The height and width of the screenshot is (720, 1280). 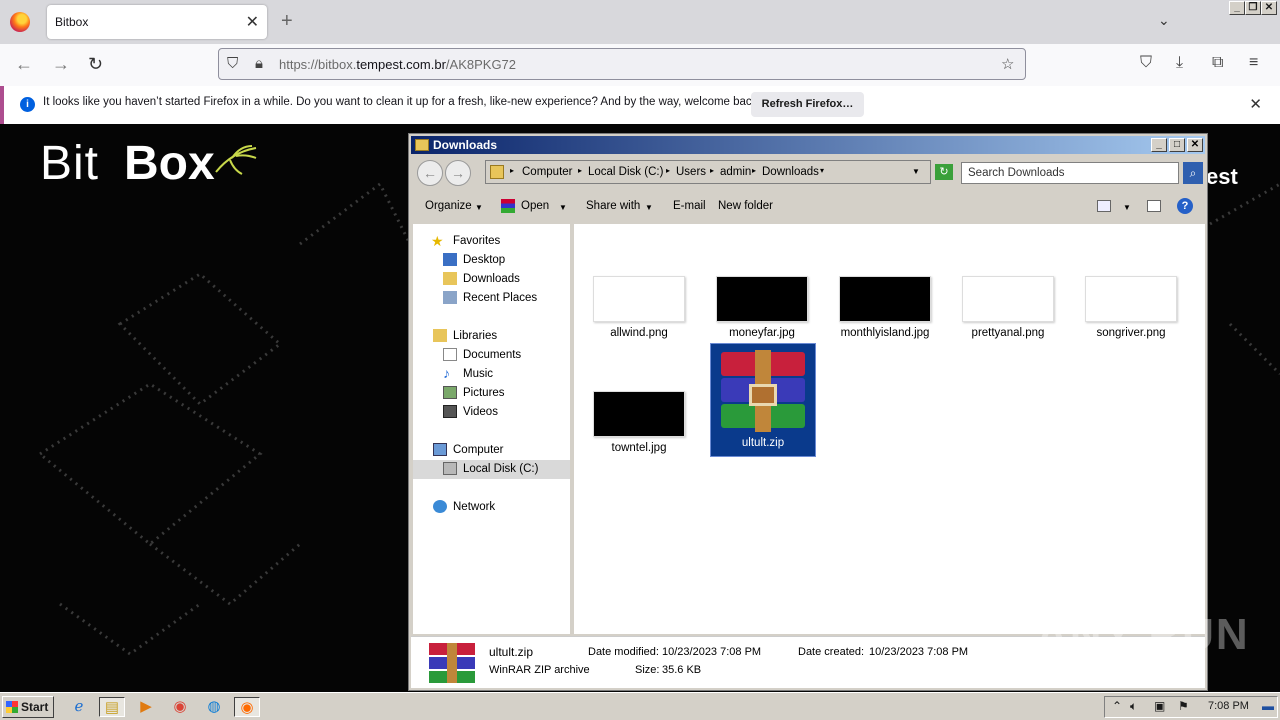 What do you see at coordinates (535, 206) in the screenshot?
I see `open-button: Open` at bounding box center [535, 206].